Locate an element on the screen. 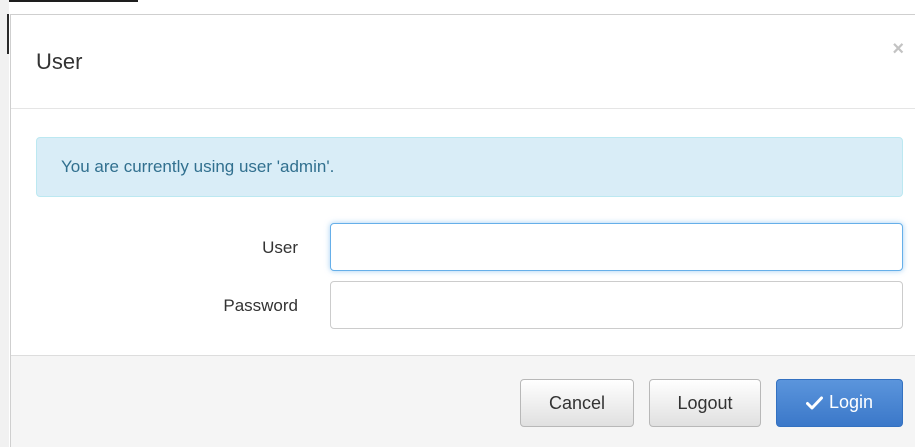  backdrop-overlay is located at coordinates (4, 223).